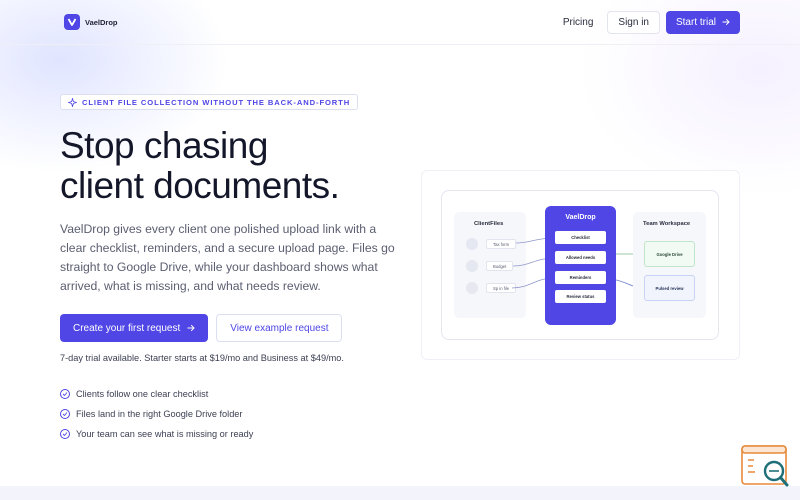 Image resolution: width=800 pixels, height=500 pixels. Describe the element at coordinates (501, 288) in the screenshot. I see `client-pill: Sp in file` at that location.